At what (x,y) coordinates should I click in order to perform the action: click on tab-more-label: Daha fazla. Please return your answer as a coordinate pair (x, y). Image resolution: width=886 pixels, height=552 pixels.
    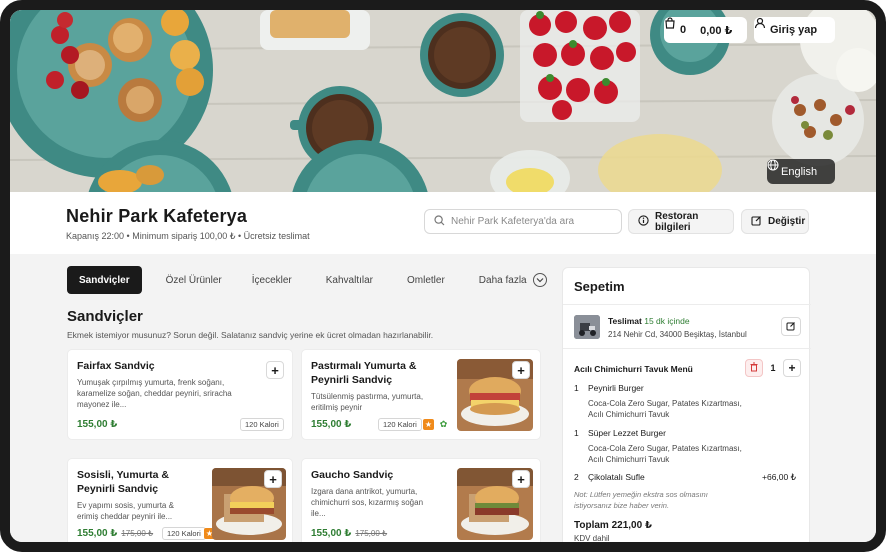
    Looking at the image, I should click on (502, 280).